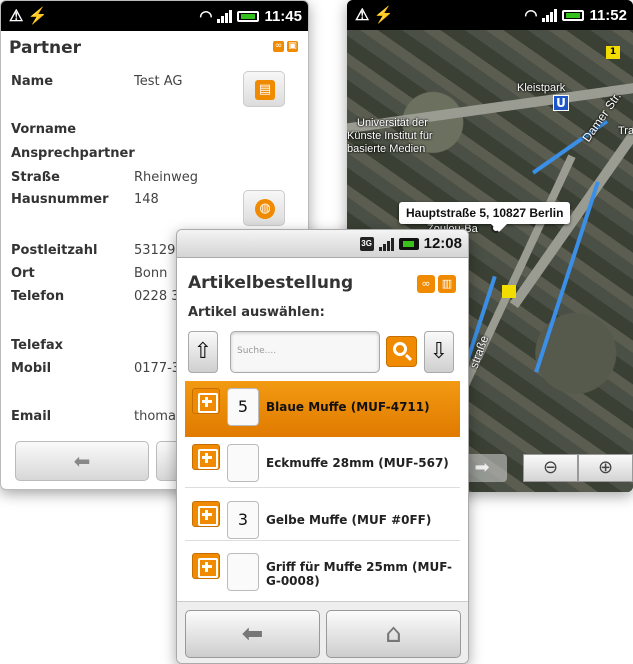  I want to click on field-label-vorname: Vorname, so click(44, 129).